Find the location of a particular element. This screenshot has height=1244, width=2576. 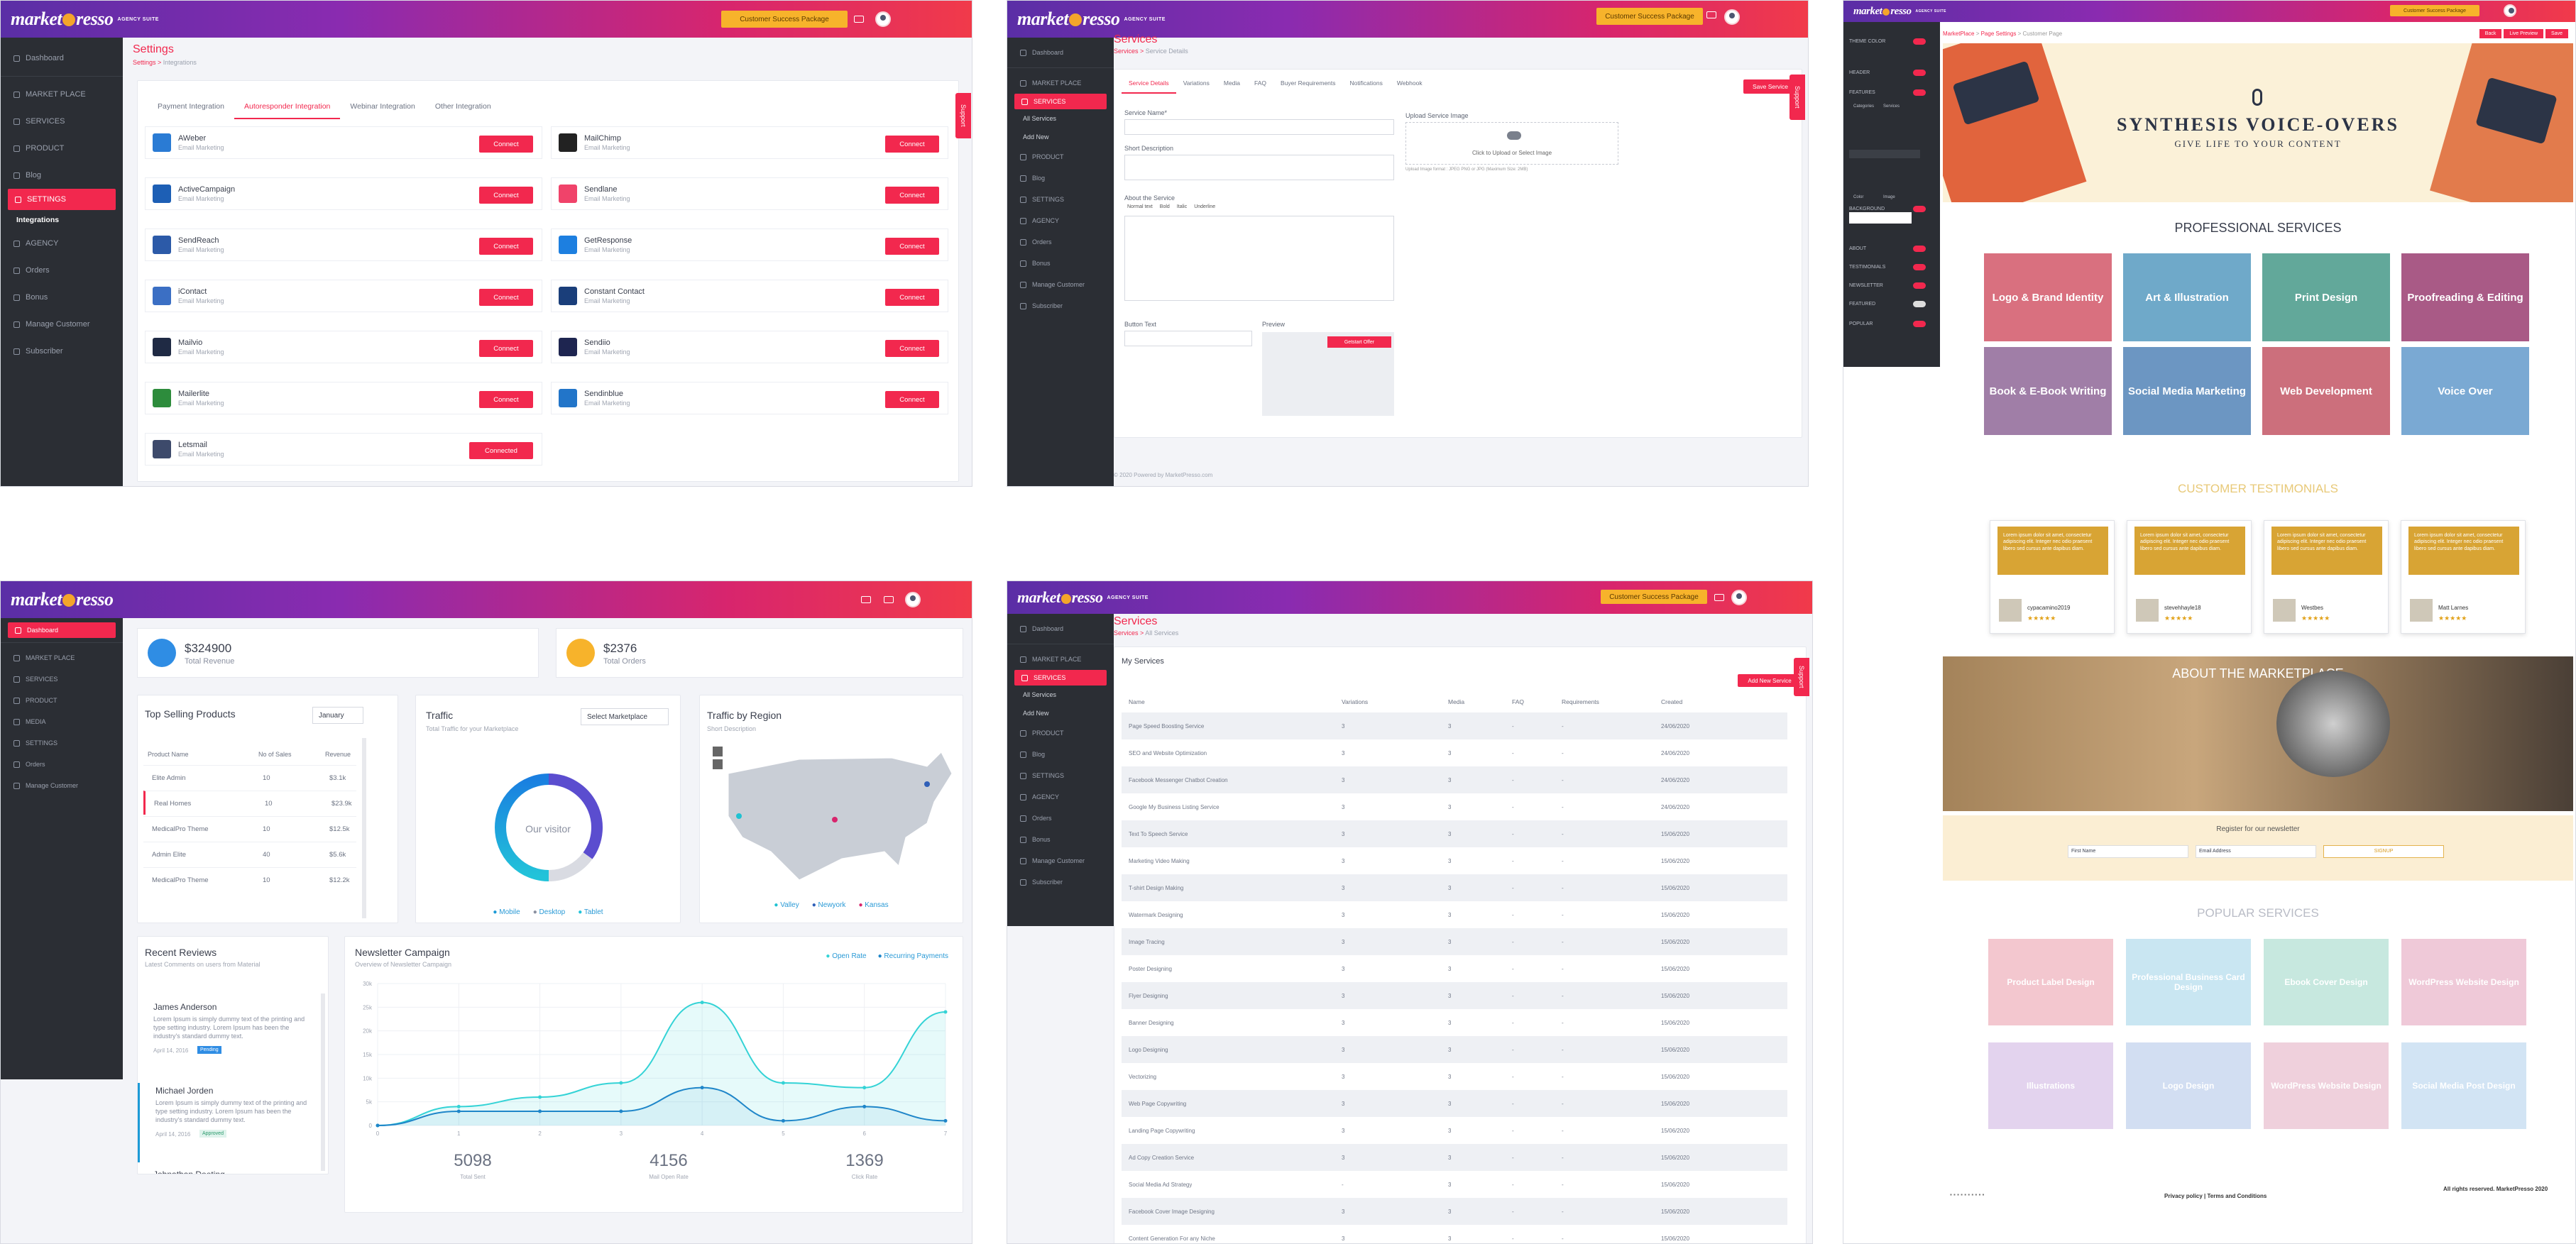

scrollbar is located at coordinates (364, 828).